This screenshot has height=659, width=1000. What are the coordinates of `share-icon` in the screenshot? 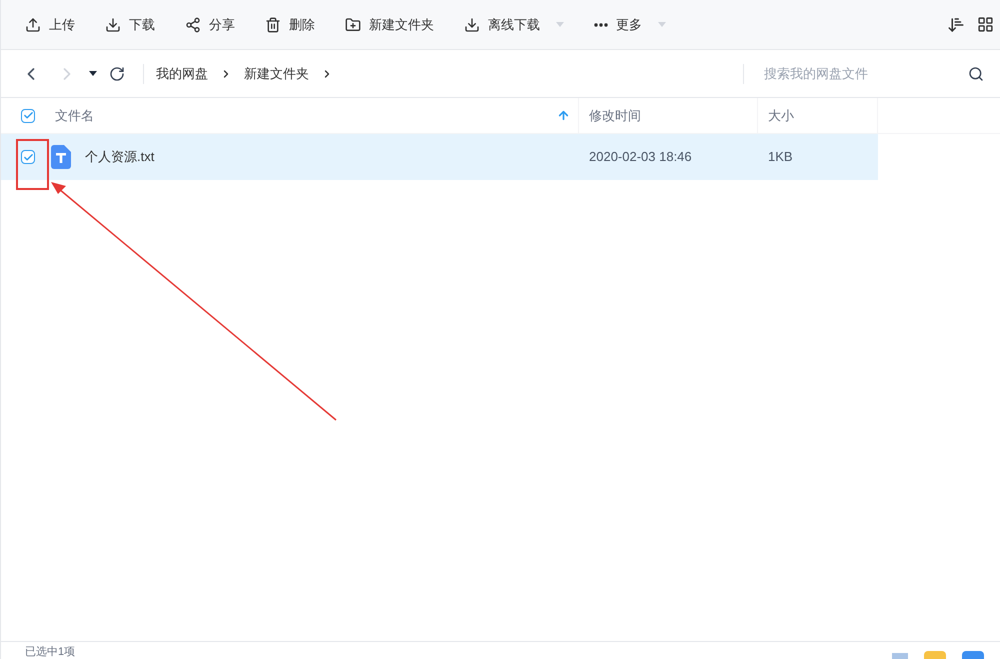 It's located at (193, 24).